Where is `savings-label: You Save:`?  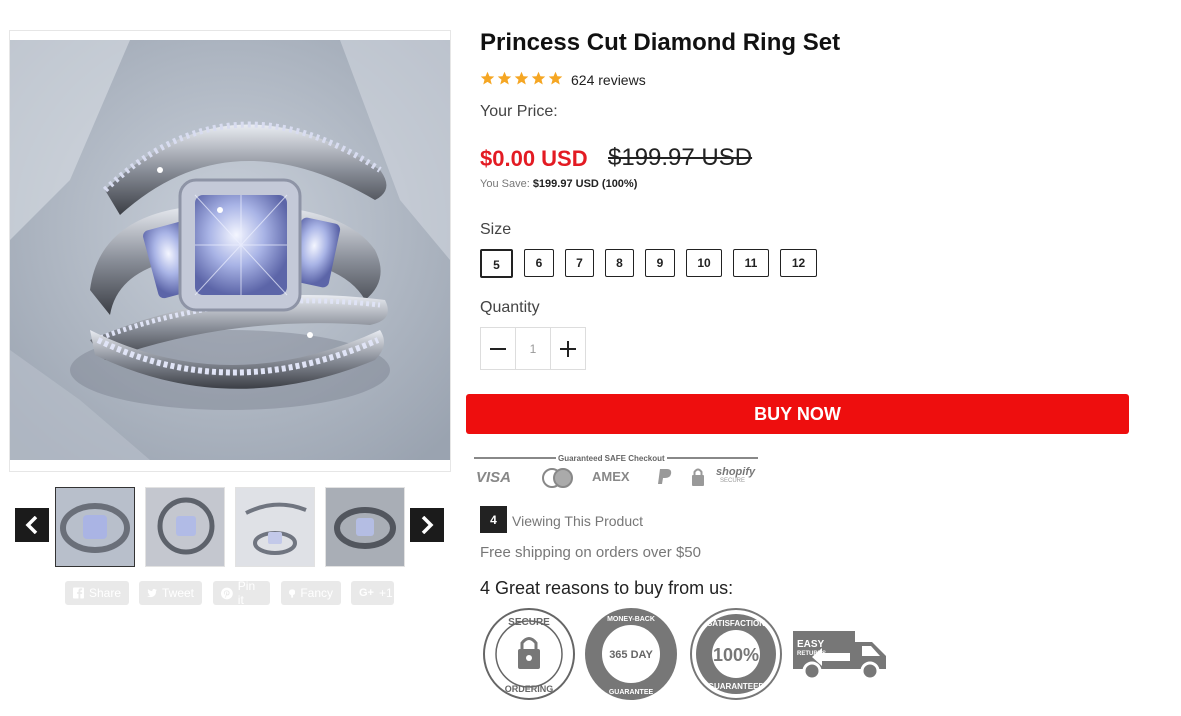
savings-label: You Save: is located at coordinates (505, 184).